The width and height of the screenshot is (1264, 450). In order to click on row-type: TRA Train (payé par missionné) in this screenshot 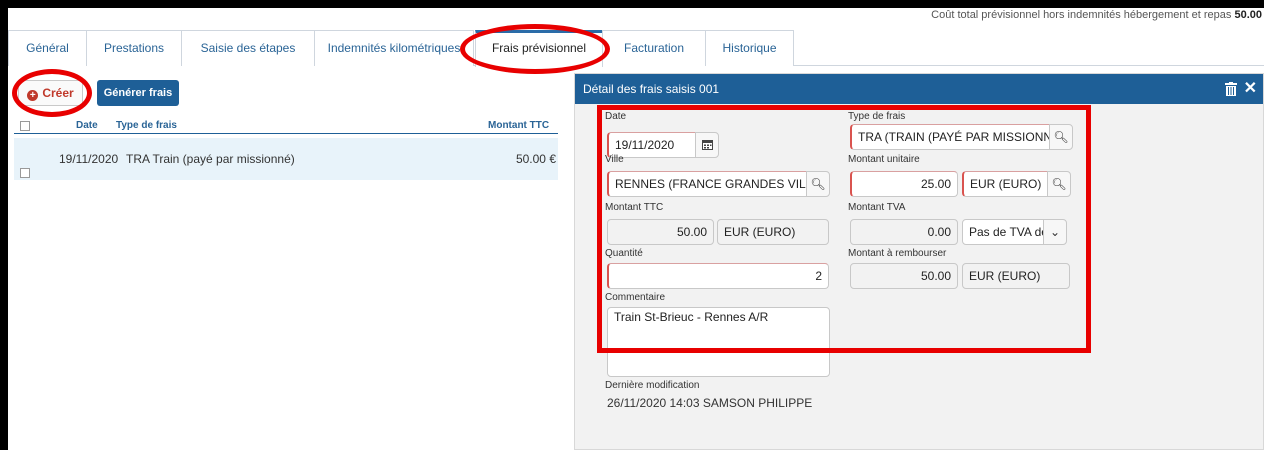, I will do `click(210, 159)`.